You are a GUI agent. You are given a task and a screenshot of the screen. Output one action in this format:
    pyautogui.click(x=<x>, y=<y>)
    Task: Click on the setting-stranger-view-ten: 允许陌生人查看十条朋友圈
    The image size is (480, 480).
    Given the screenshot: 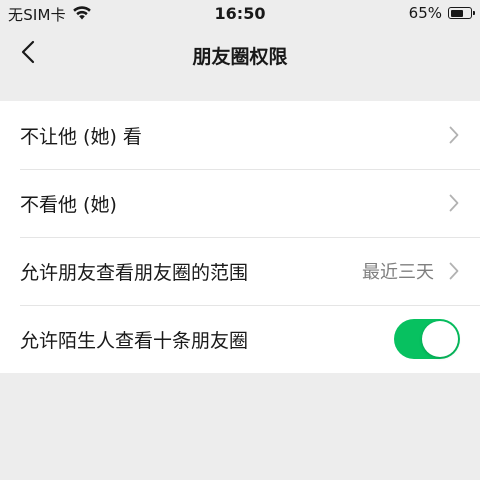 What is the action you would take?
    pyautogui.click(x=240, y=339)
    